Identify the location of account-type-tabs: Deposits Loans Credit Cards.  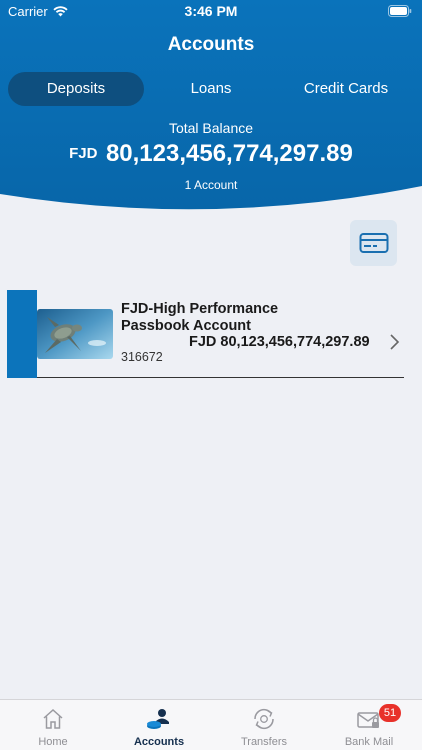
(211, 89).